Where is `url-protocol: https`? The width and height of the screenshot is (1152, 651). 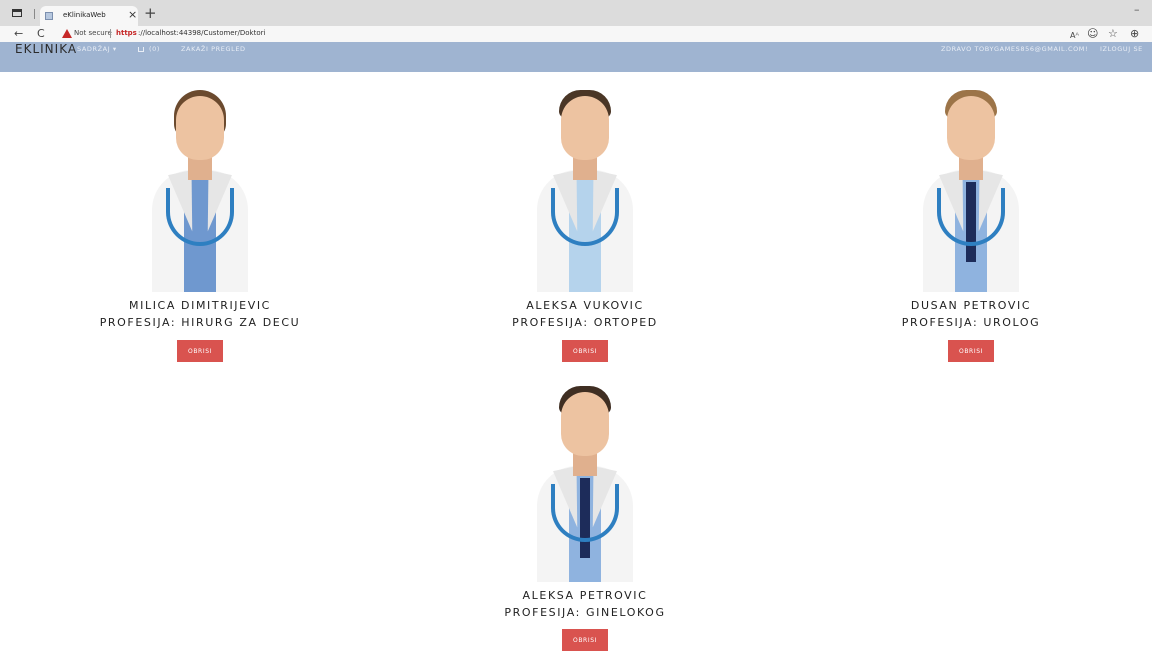 url-protocol: https is located at coordinates (126, 33).